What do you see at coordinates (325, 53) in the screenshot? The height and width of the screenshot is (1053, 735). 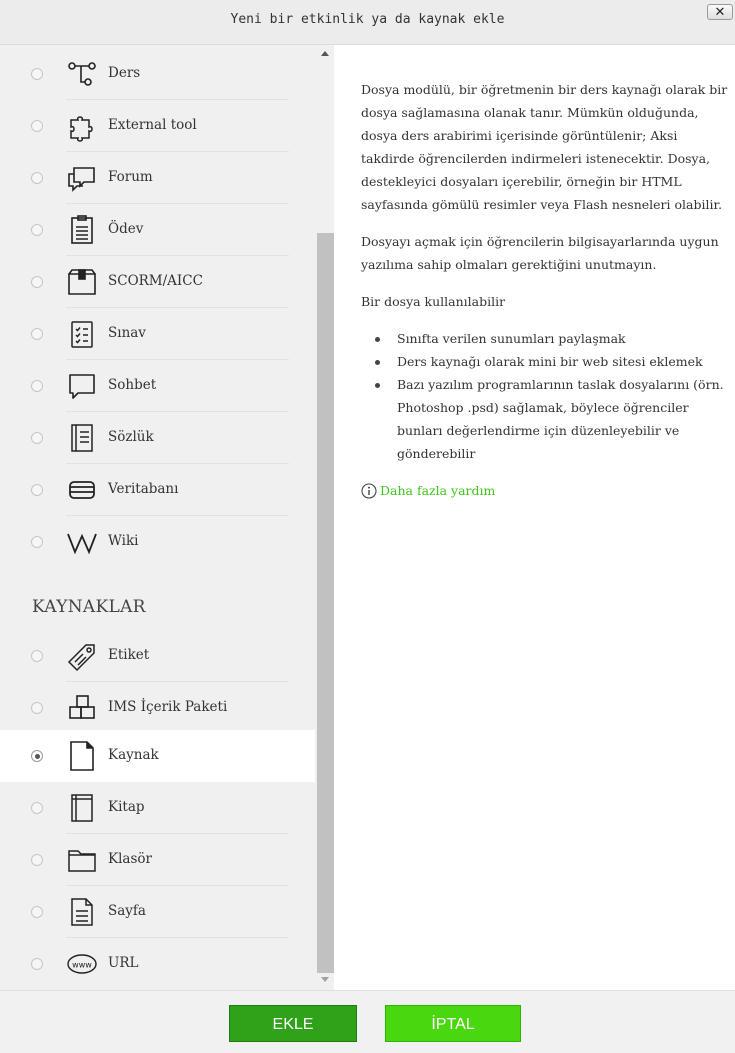 I see `scroll-up-arrow-icon` at bounding box center [325, 53].